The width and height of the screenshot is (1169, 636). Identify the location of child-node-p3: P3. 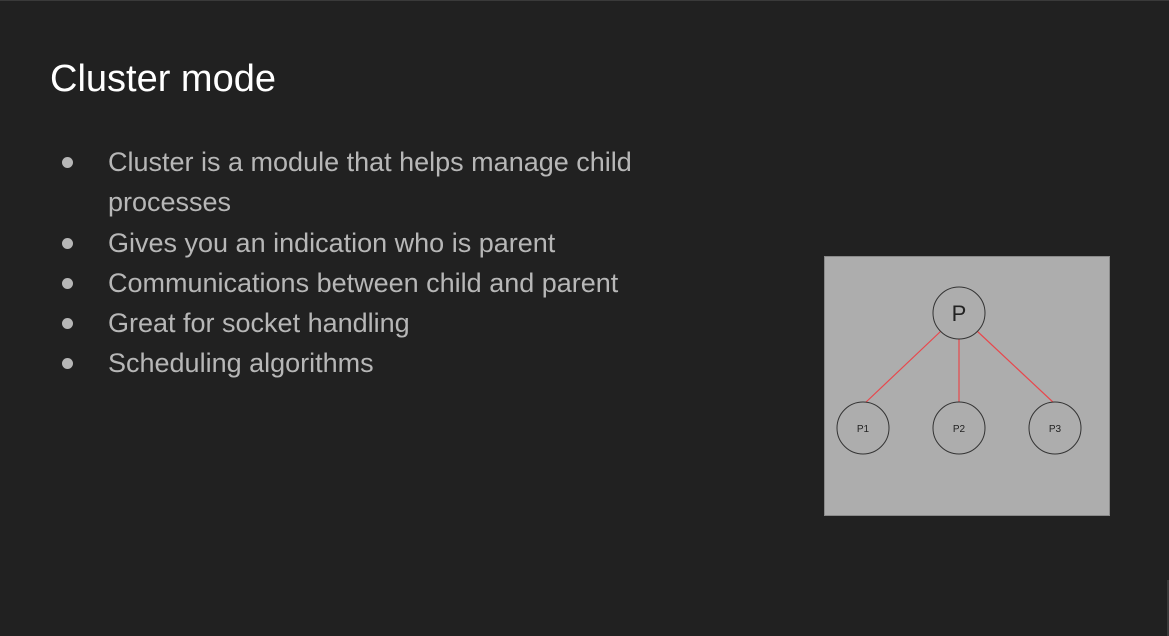
(1055, 428).